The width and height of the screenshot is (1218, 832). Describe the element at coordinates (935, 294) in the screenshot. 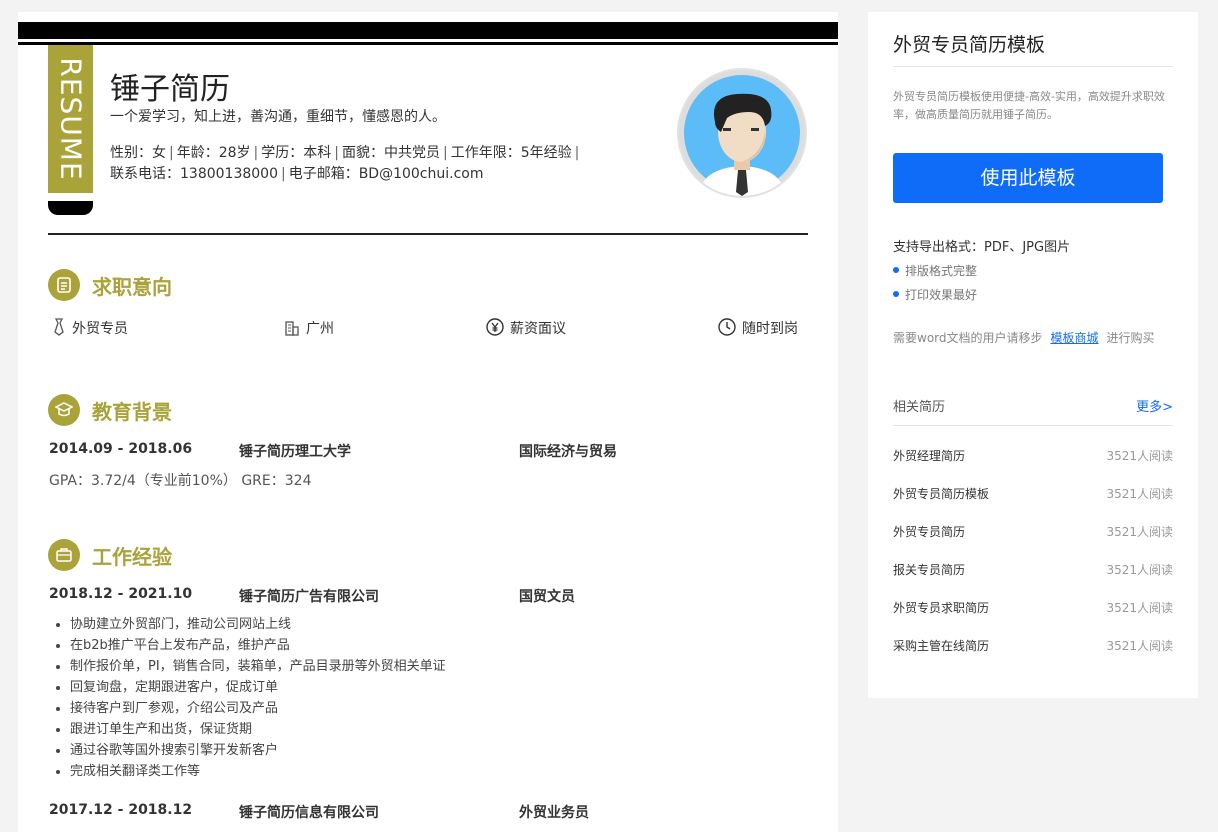

I see `feature-bullet: 打印效果最好` at that location.